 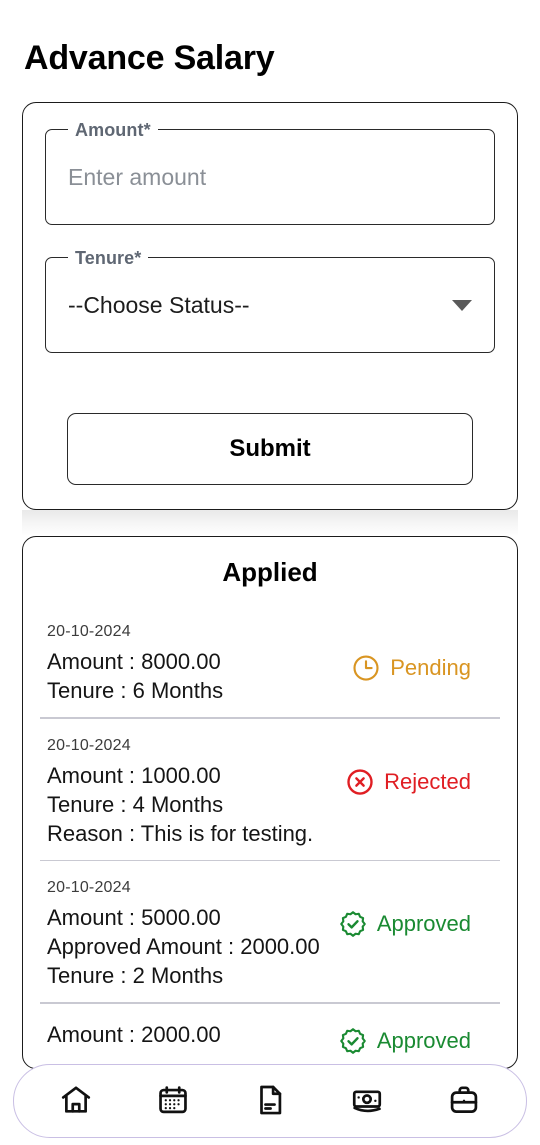 I want to click on clock-icon, so click(x=366, y=668).